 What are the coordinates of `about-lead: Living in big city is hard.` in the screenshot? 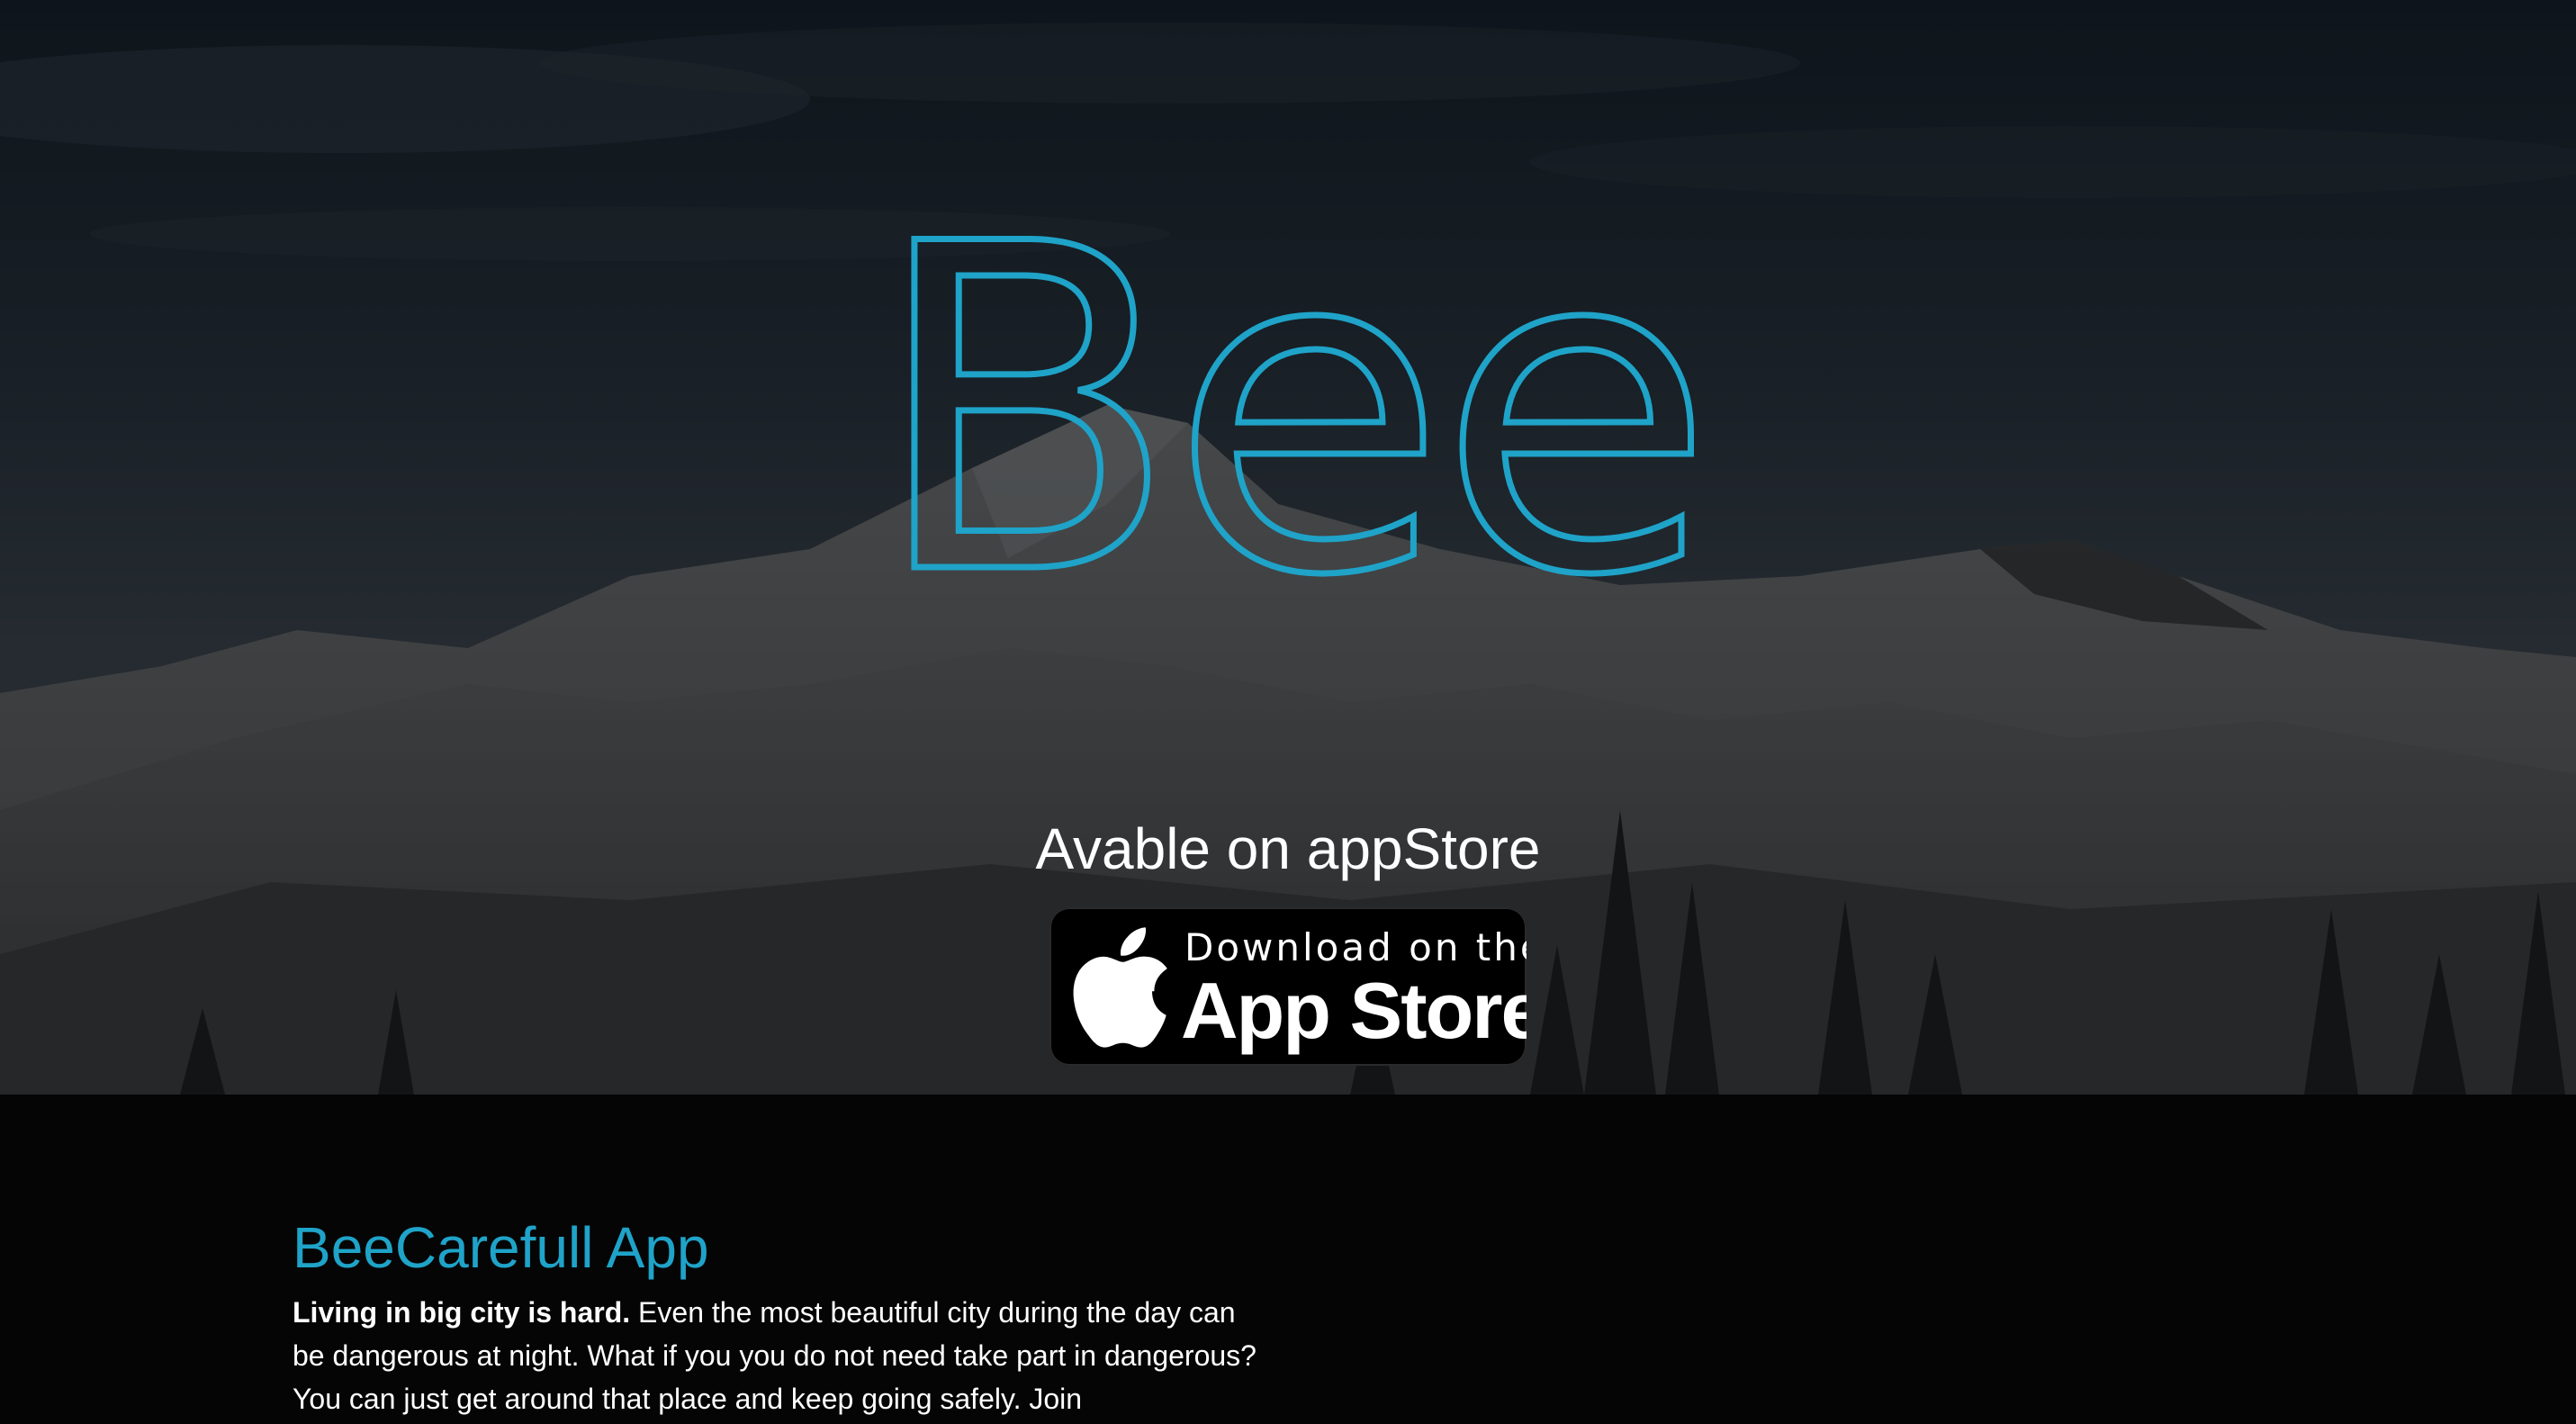 It's located at (462, 1312).